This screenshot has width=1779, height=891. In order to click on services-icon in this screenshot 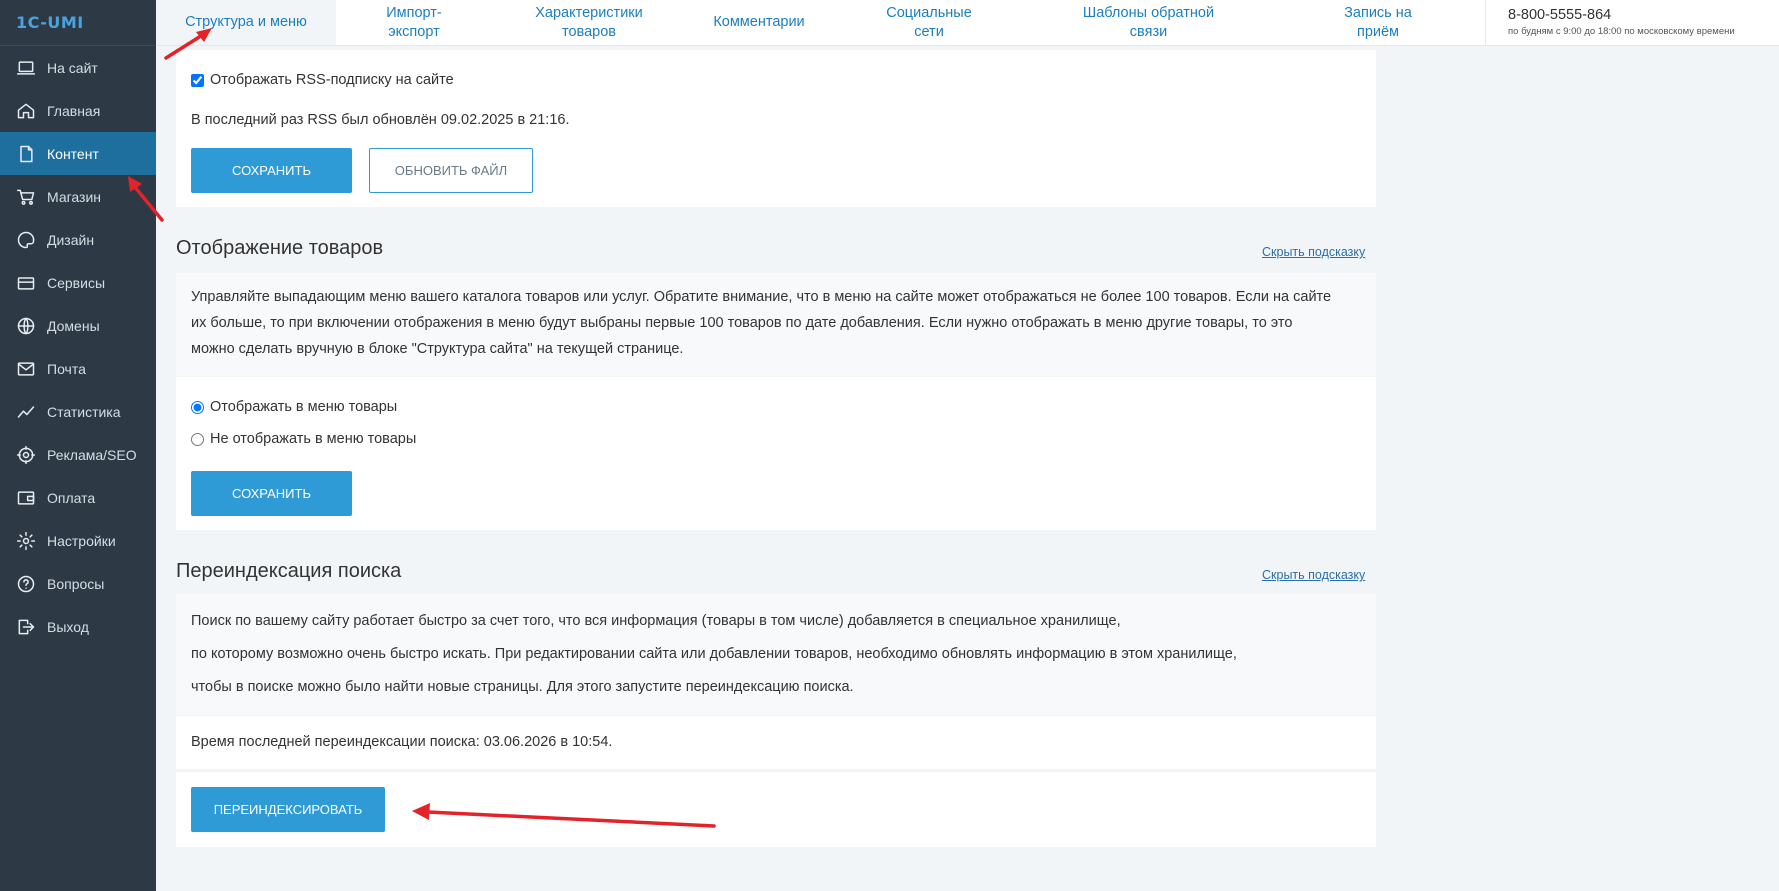, I will do `click(26, 283)`.